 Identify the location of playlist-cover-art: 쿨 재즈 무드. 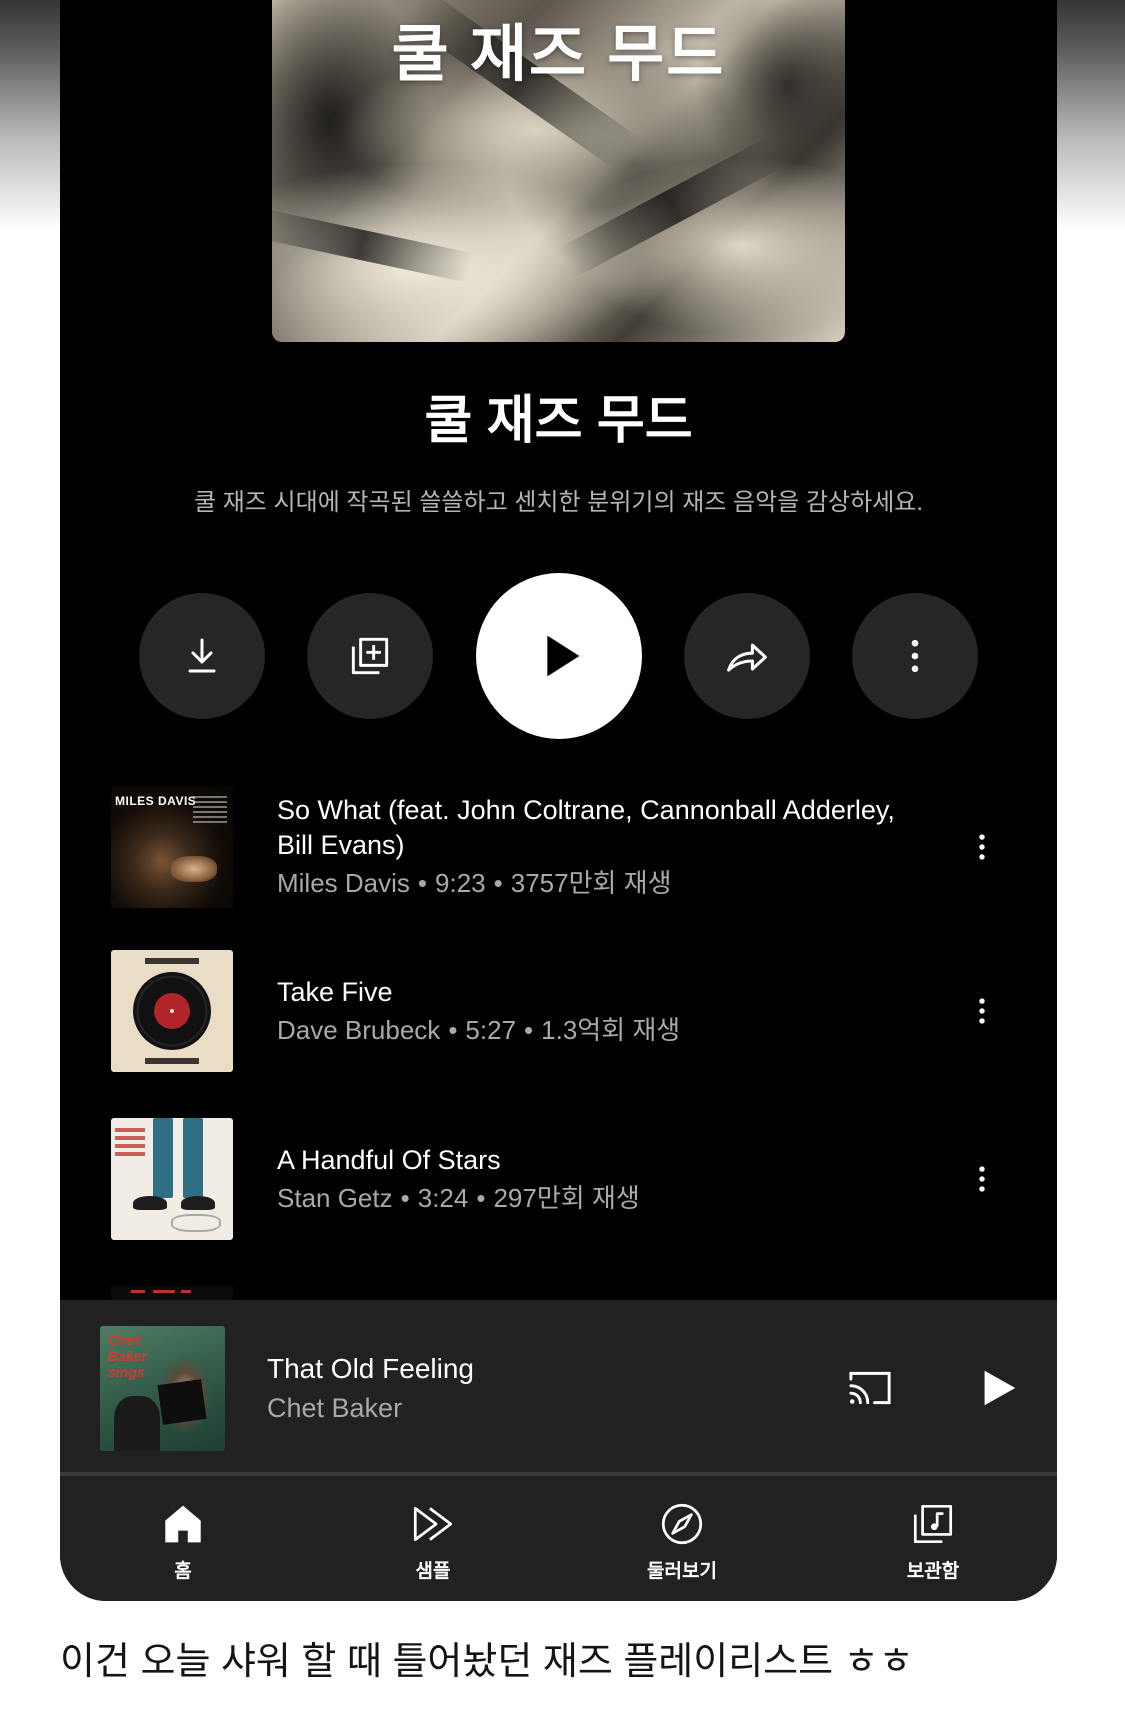
(558, 171).